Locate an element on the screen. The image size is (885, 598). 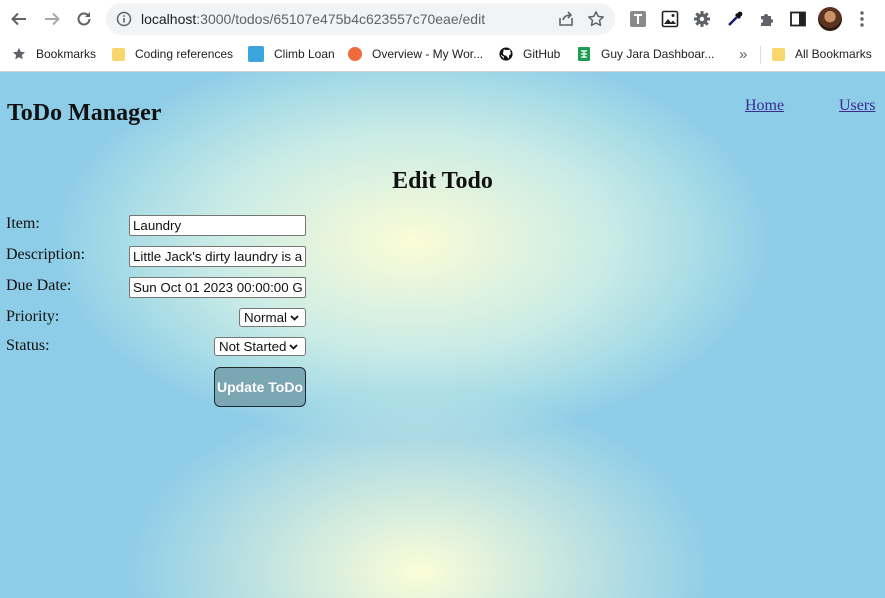
image-extension-button is located at coordinates (670, 19).